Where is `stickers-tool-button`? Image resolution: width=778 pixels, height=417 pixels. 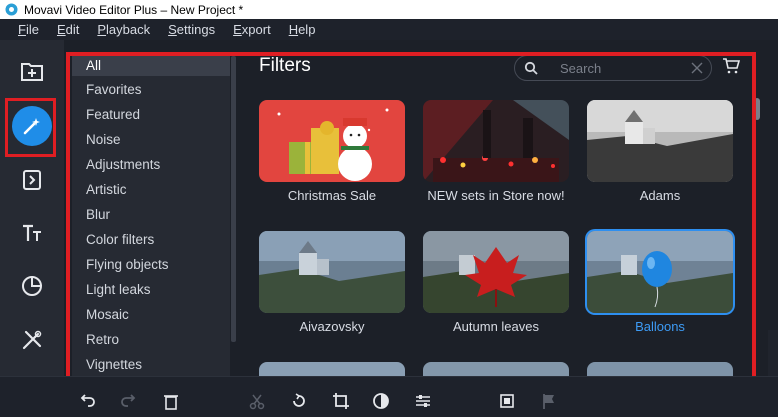 stickers-tool-button is located at coordinates (32, 286).